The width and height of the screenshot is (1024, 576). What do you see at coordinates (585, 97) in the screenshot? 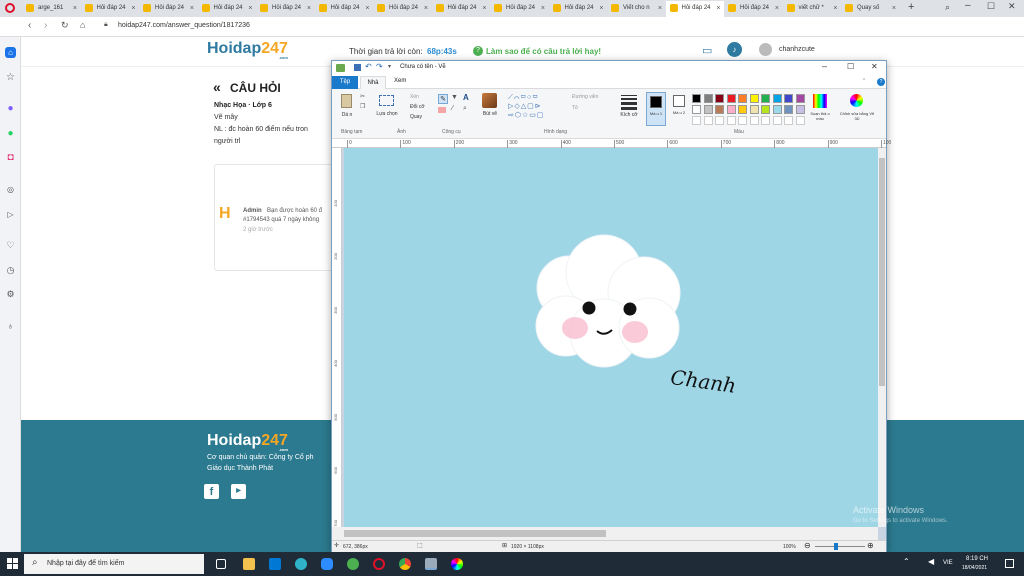
I see `outline-button: Đường viền` at bounding box center [585, 97].